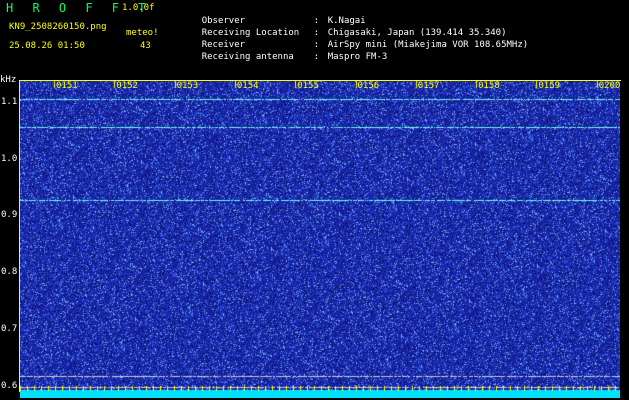 The image size is (629, 400). What do you see at coordinates (127, 86) in the screenshot?
I see `time-tick-label: 0152` at bounding box center [127, 86].